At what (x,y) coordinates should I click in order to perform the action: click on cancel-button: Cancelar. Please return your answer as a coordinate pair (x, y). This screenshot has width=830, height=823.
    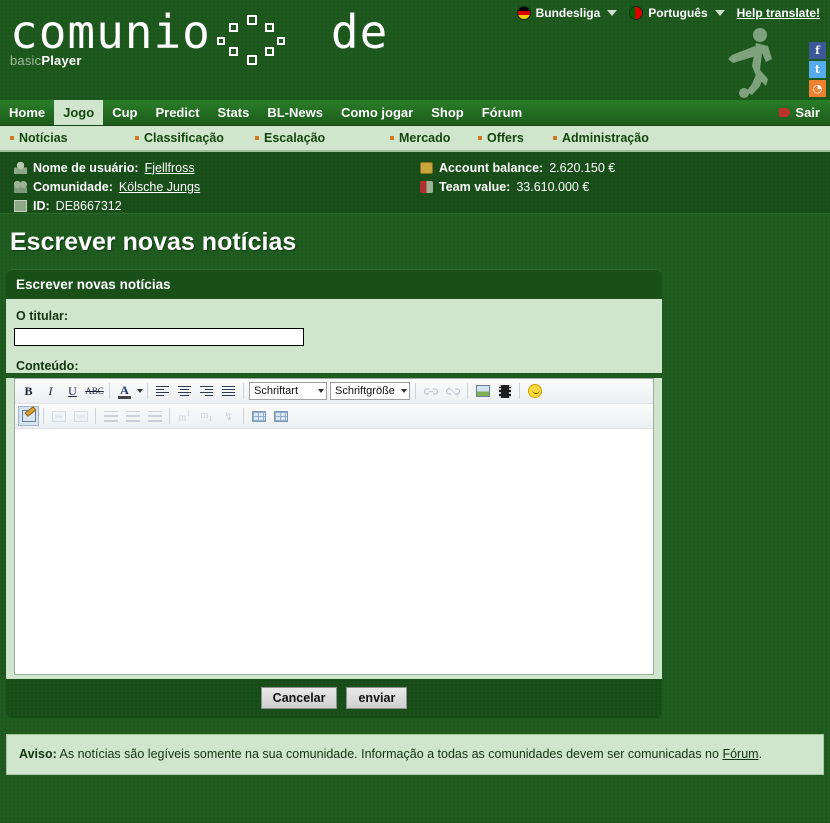
    Looking at the image, I should click on (299, 698).